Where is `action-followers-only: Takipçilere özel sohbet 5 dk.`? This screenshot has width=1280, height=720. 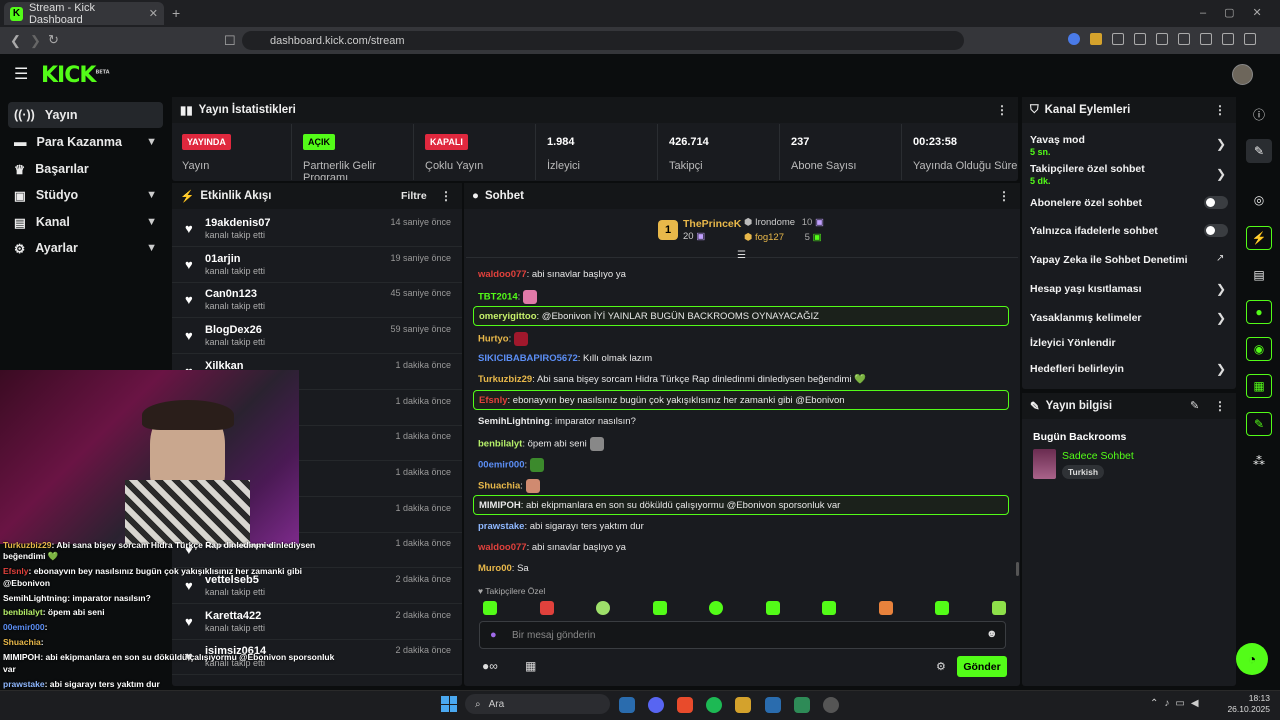
action-followers-only: Takipçilere özel sohbet 5 dk. is located at coordinates (1087, 174).